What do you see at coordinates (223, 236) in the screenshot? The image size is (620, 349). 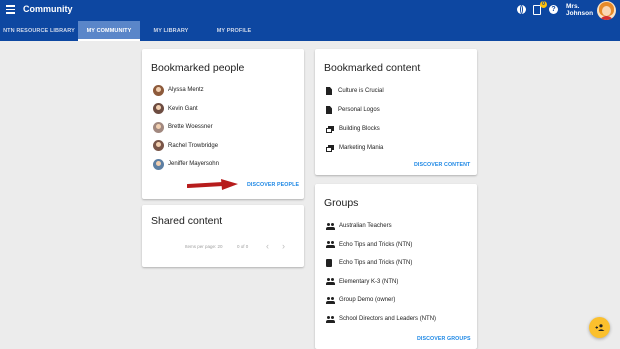 I see `shared-content-card: Shared content` at bounding box center [223, 236].